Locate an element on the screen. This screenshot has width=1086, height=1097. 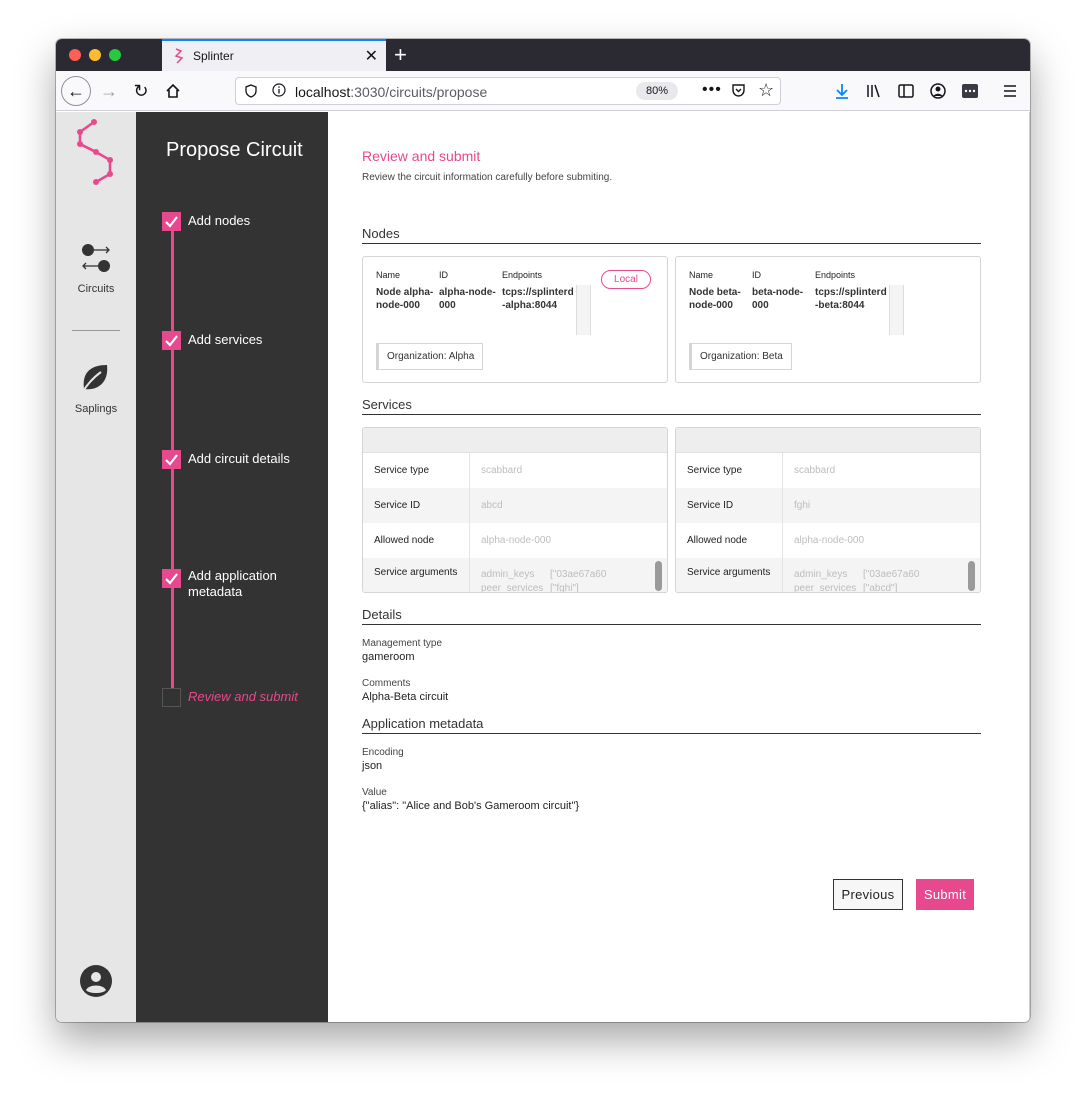
organization-chip: Organization: Beta is located at coordinates (740, 356).